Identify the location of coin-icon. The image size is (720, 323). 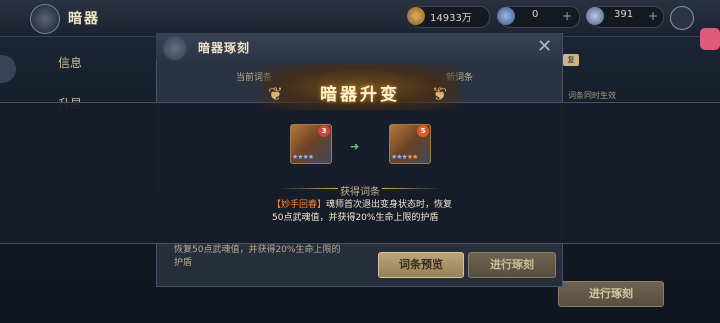
(416, 16).